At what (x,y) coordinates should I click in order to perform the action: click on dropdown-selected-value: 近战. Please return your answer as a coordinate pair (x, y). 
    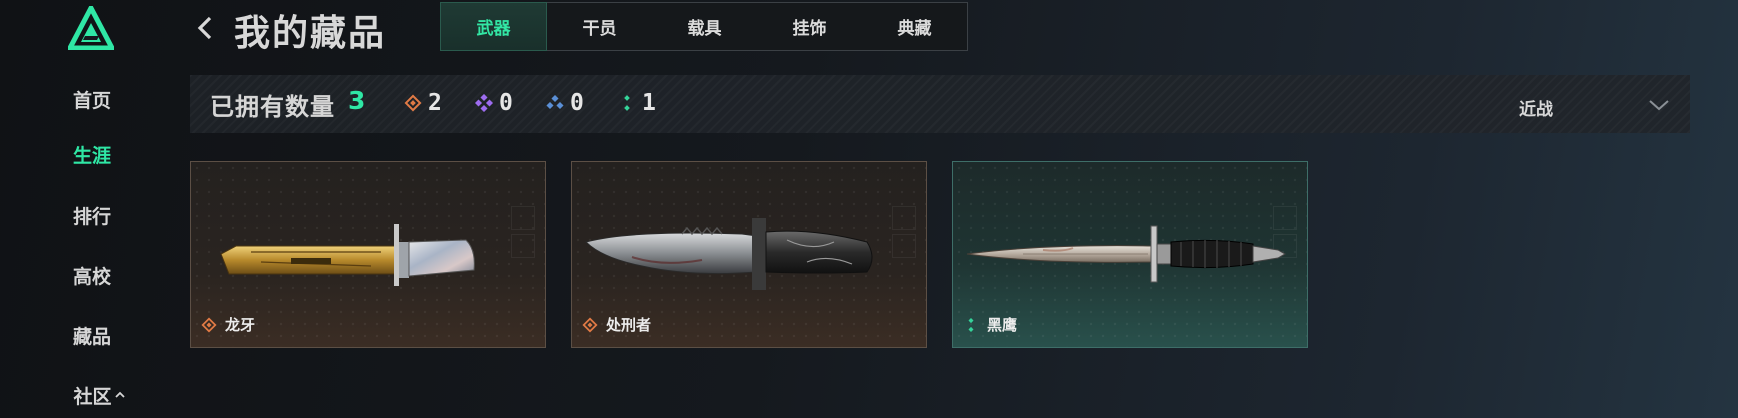
    Looking at the image, I should click on (1536, 110).